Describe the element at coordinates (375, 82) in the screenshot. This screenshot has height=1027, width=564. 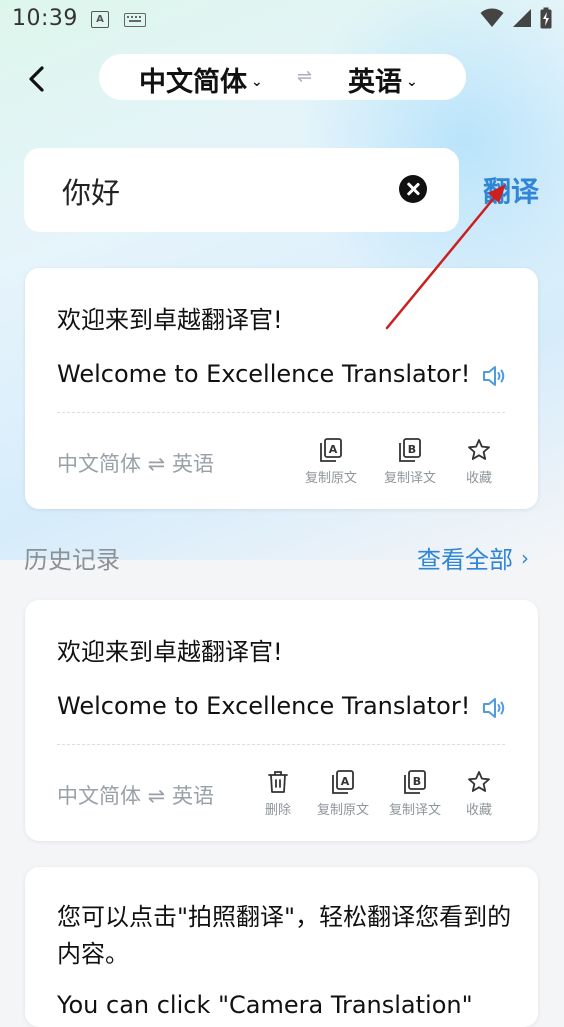
I see `target-language-label: 英语` at that location.